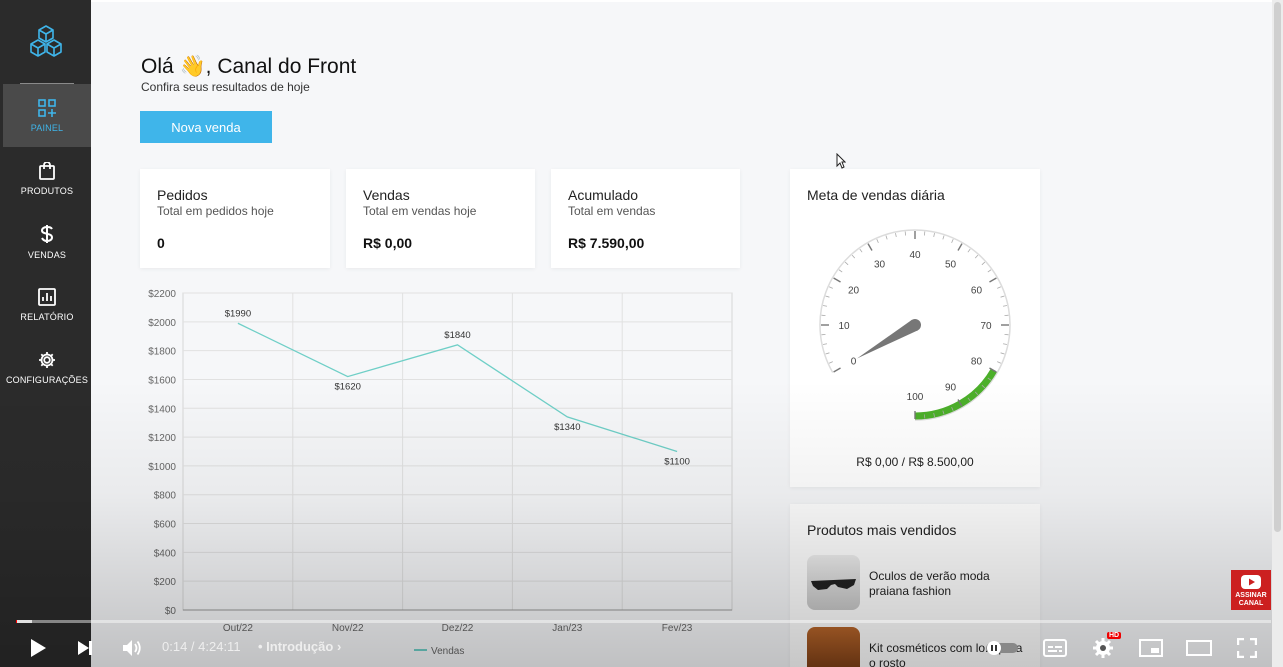 Image resolution: width=1283 pixels, height=667 pixels. What do you see at coordinates (854, 362) in the screenshot?
I see `gauge-label: 0` at bounding box center [854, 362].